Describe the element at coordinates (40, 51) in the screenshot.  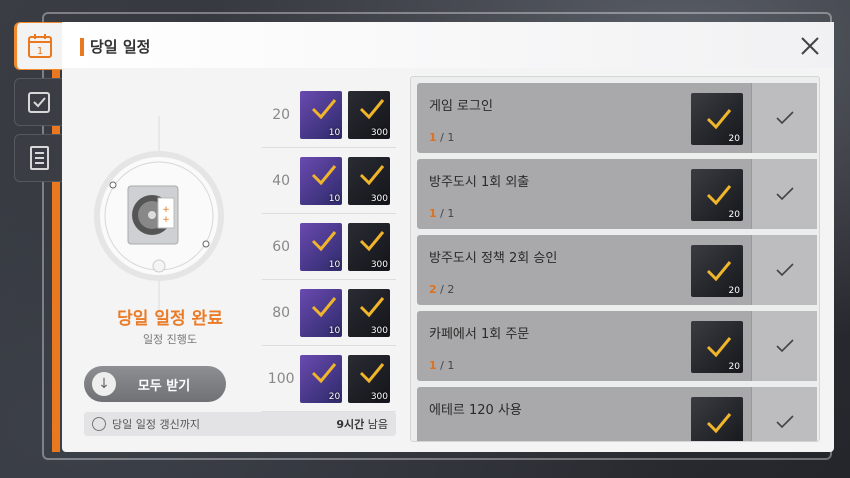
I see `svg-text: 1` at that location.